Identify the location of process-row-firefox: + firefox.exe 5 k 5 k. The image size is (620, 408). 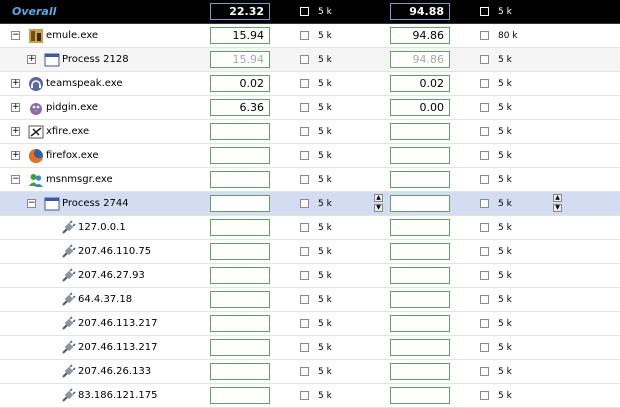
(310, 156).